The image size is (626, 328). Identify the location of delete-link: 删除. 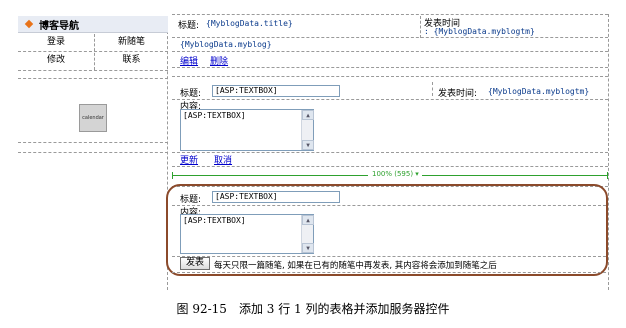
(219, 60).